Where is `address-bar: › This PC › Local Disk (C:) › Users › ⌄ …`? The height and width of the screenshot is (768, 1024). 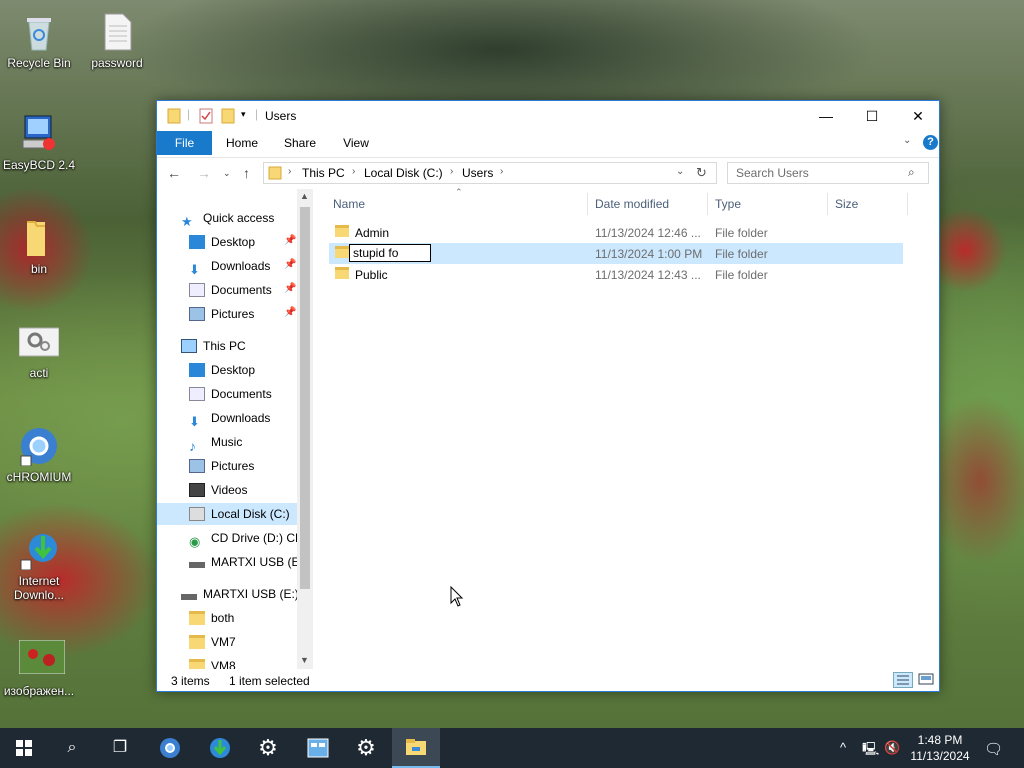
address-bar: › This PC › Local Disk (C:) › Users › ⌄ … is located at coordinates (490, 173).